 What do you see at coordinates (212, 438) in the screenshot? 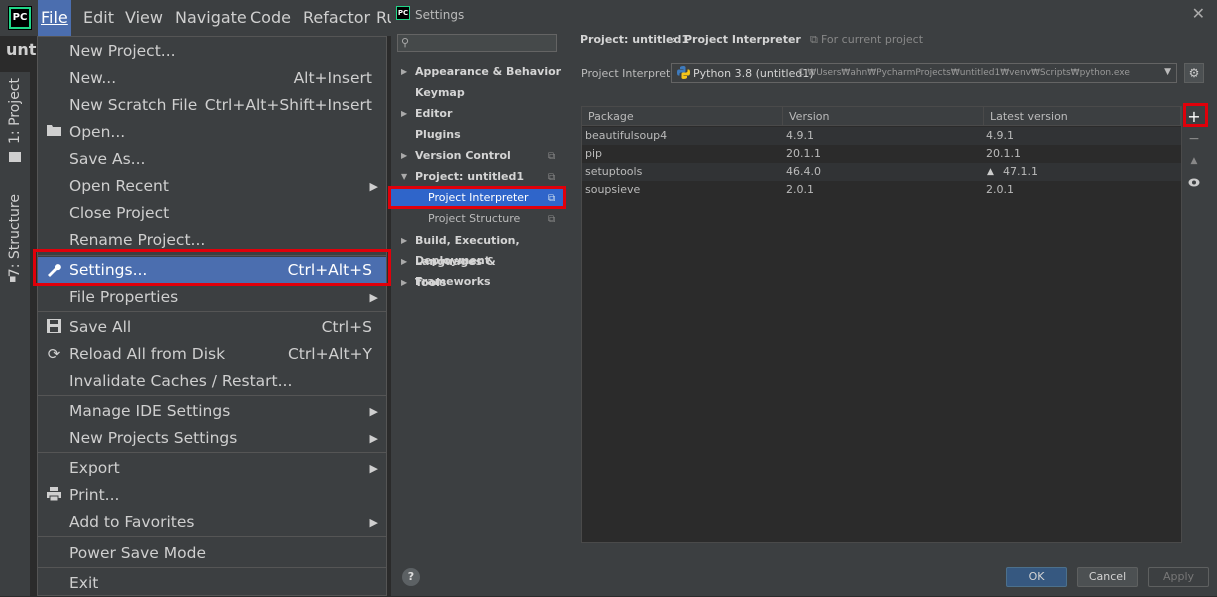
I see `menu-item-new-projects-settings: New Projects Settings ▶` at bounding box center [212, 438].